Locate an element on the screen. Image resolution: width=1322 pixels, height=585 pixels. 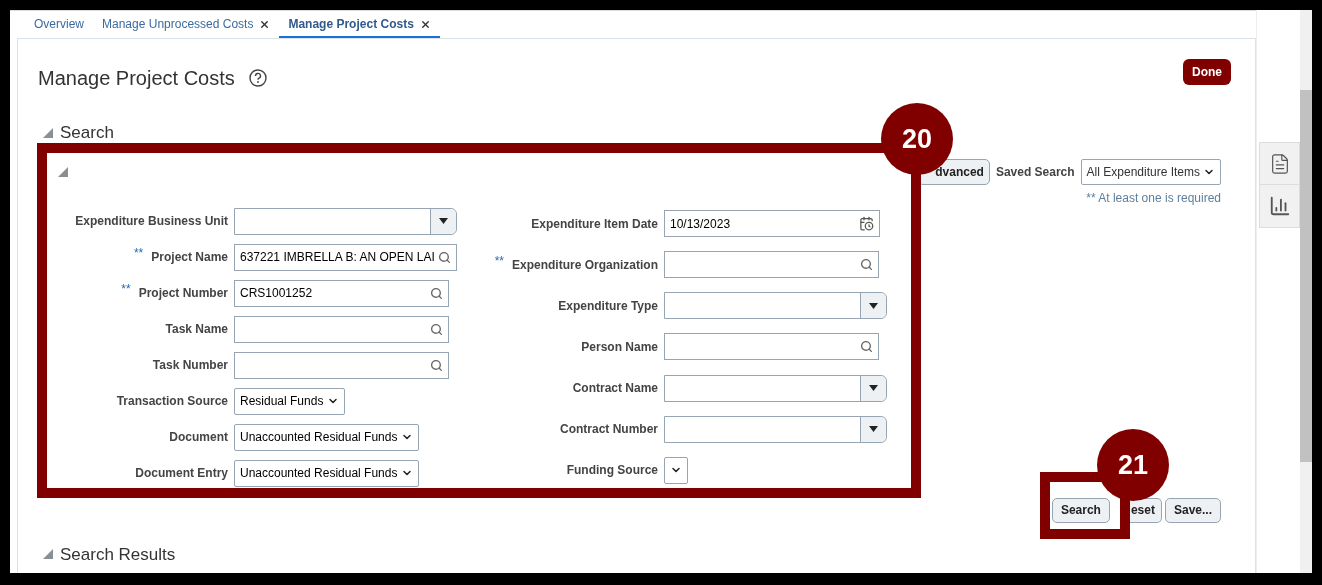
field-label: Funding Source is located at coordinates (612, 471).